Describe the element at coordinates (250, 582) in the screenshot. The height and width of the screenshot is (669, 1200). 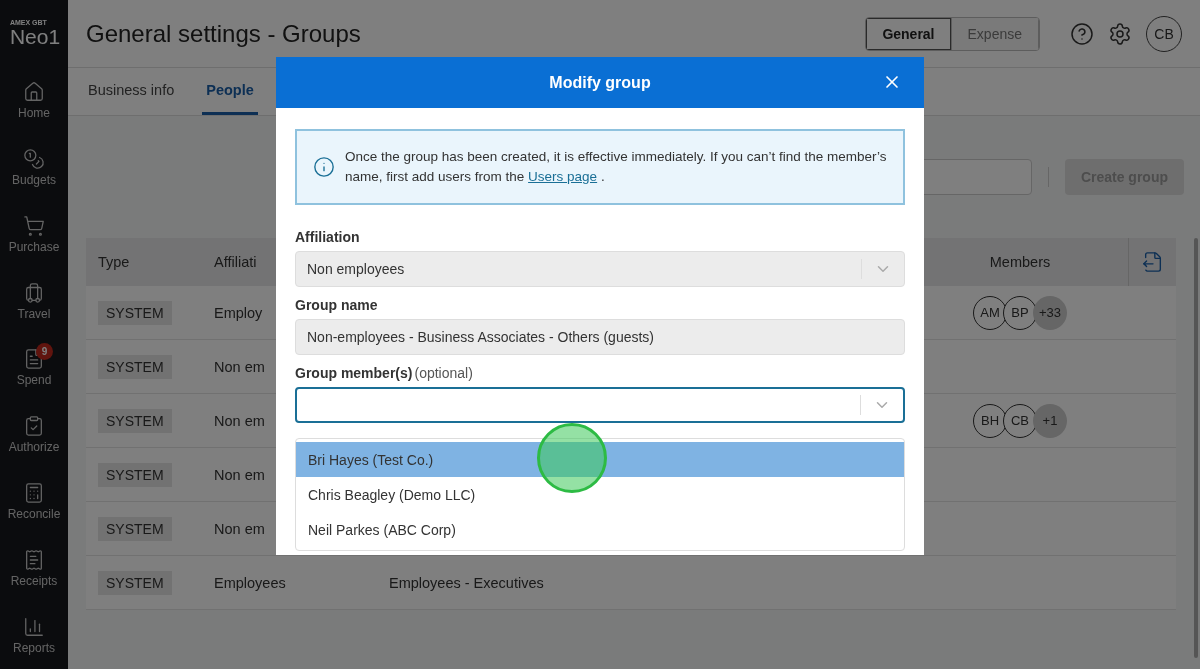
I see `table-cell: Employees` at that location.